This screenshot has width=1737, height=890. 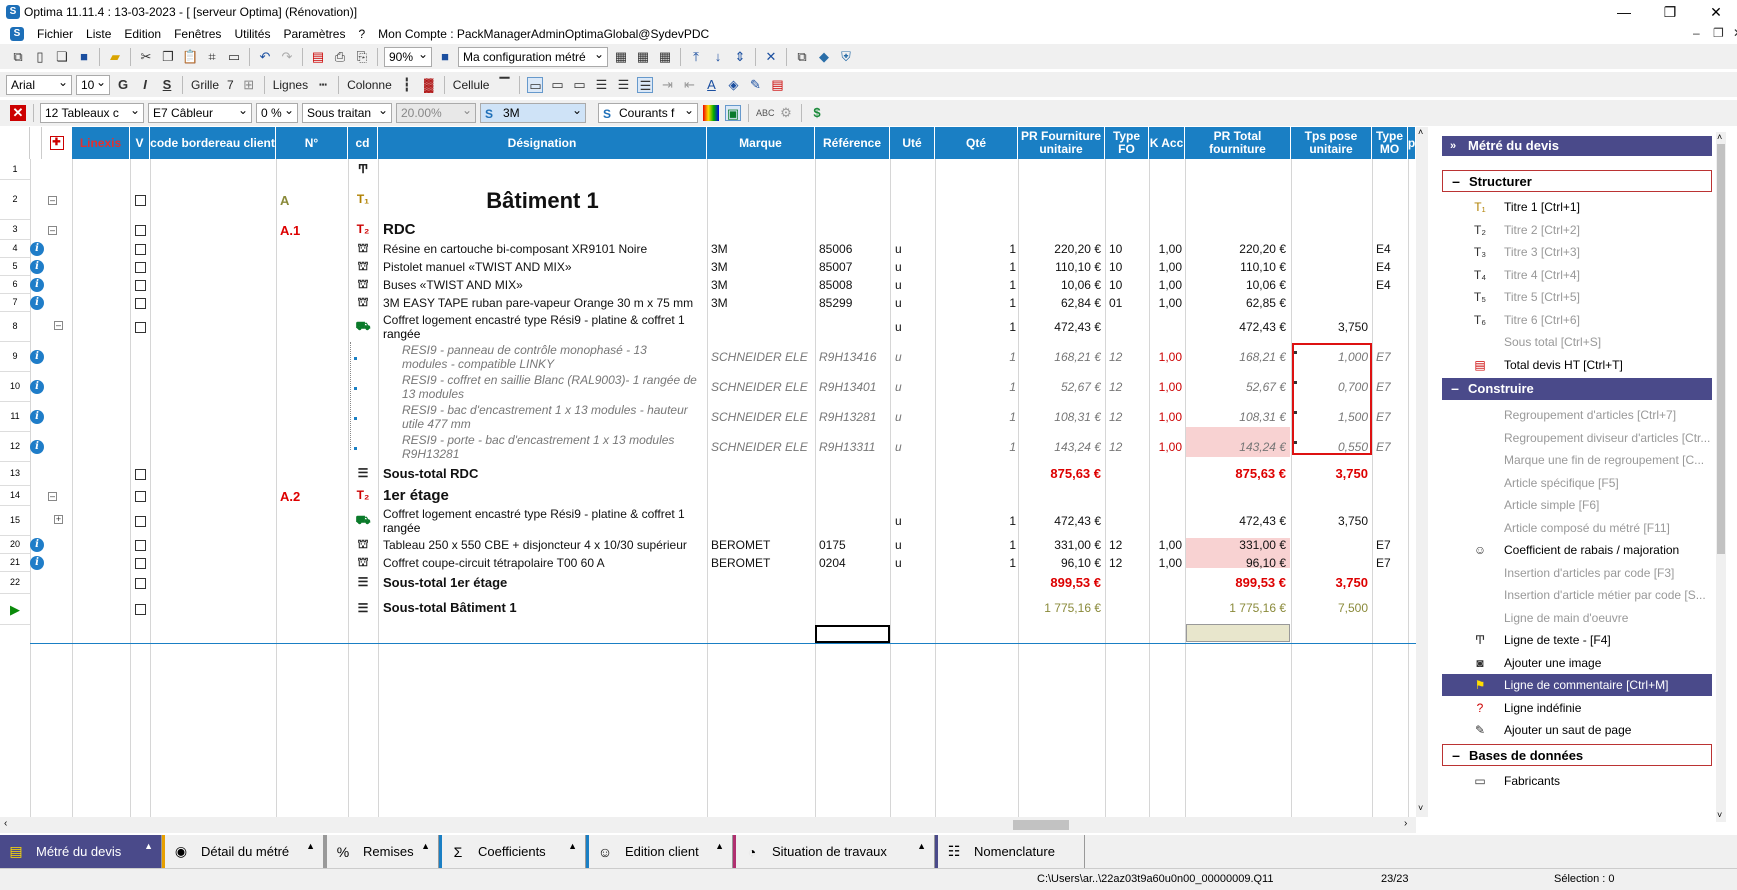 I want to click on format-icon: ⌗, so click(x=212, y=57).